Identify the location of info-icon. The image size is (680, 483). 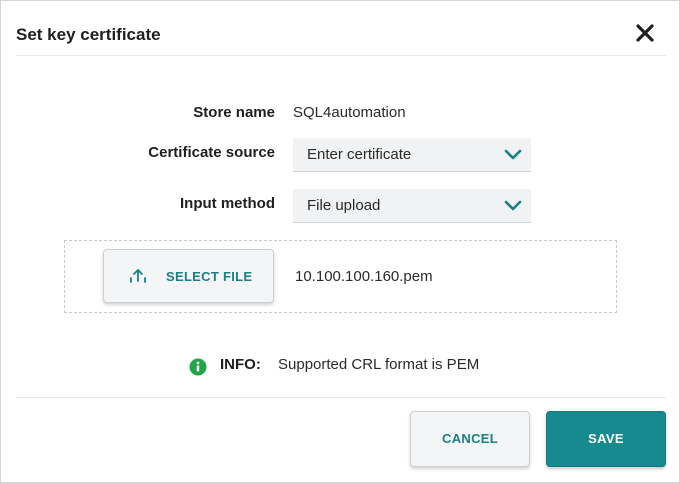
(198, 367).